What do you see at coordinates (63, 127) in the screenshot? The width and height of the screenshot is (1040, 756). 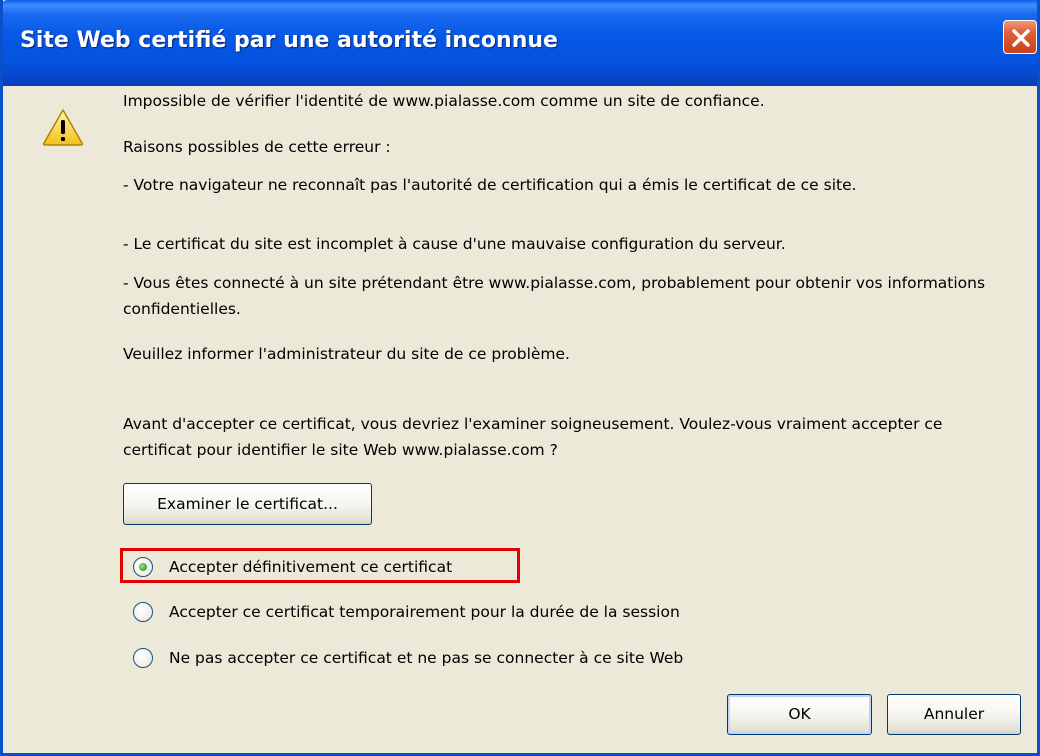 I see `warning-icon` at bounding box center [63, 127].